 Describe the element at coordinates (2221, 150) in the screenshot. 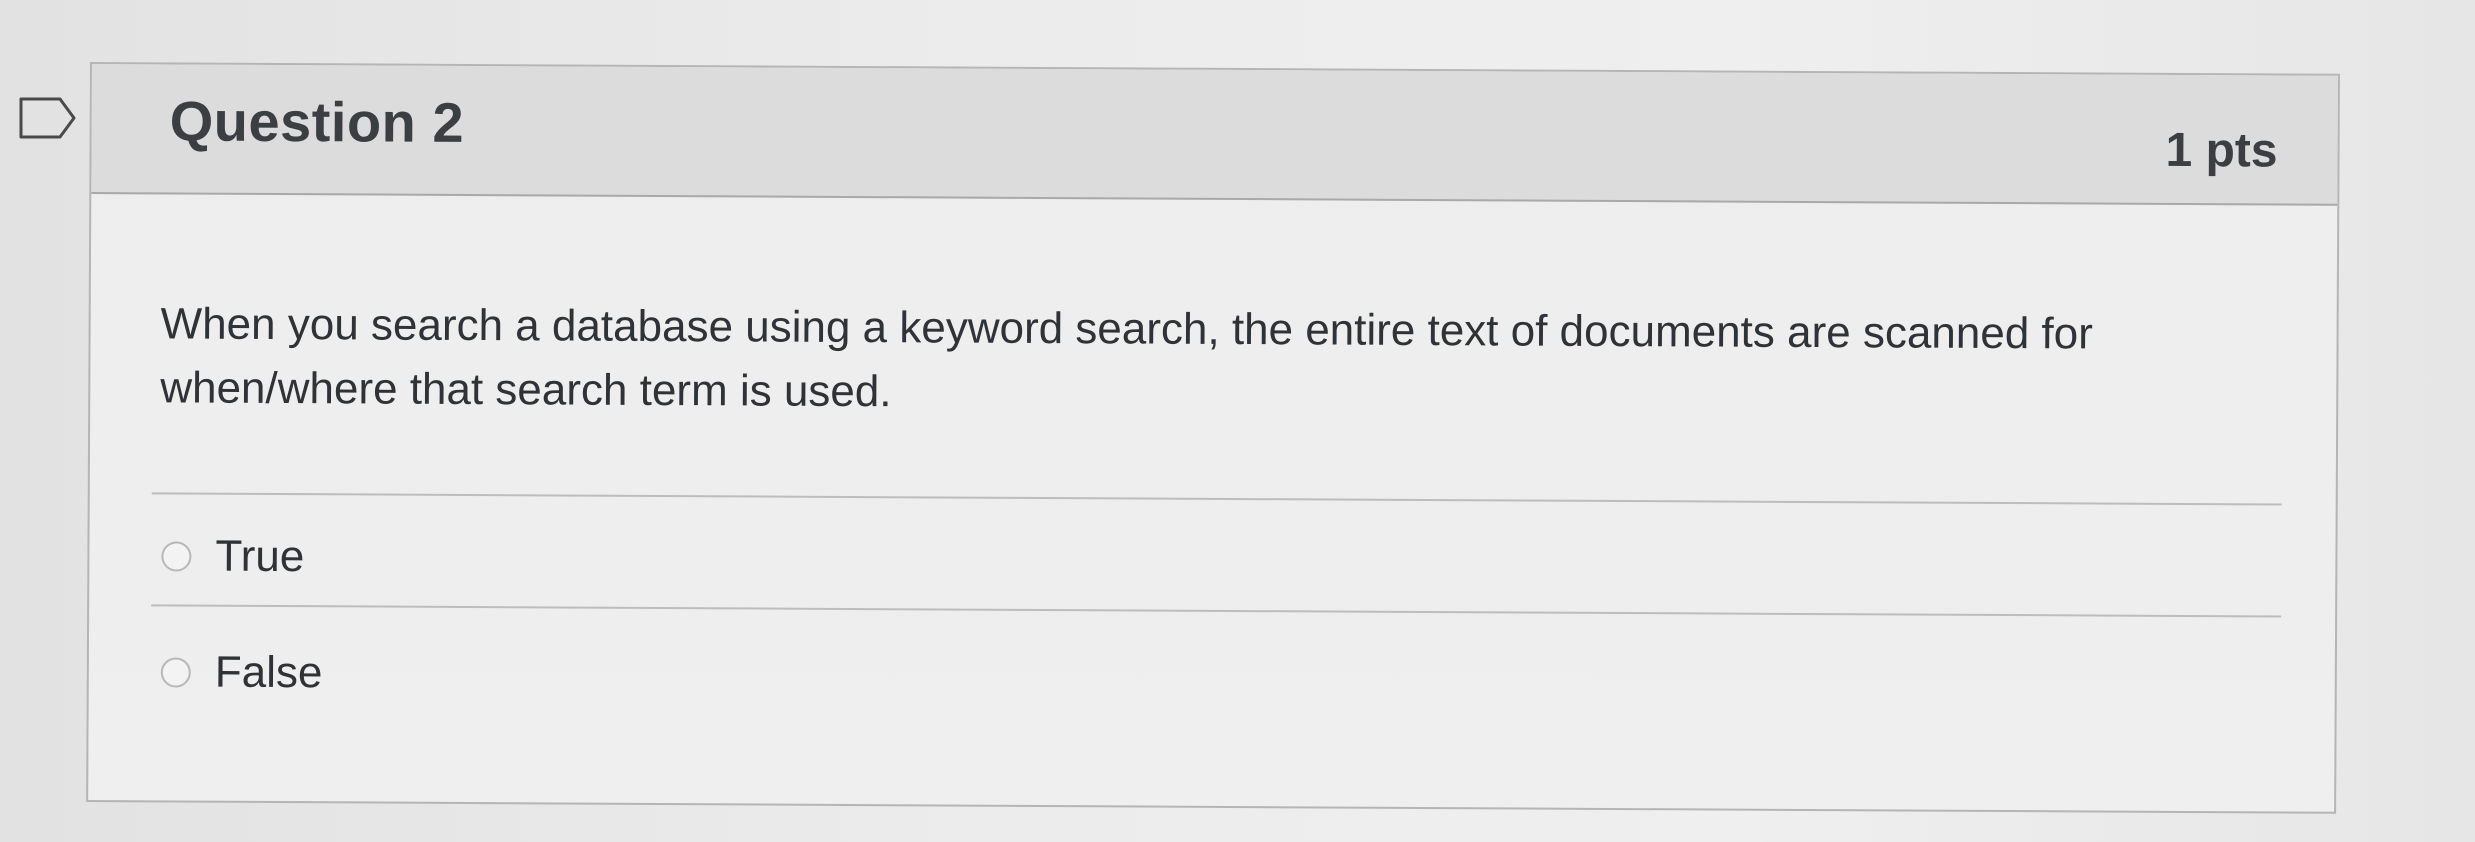

I see `question-points: 1 pts` at that location.